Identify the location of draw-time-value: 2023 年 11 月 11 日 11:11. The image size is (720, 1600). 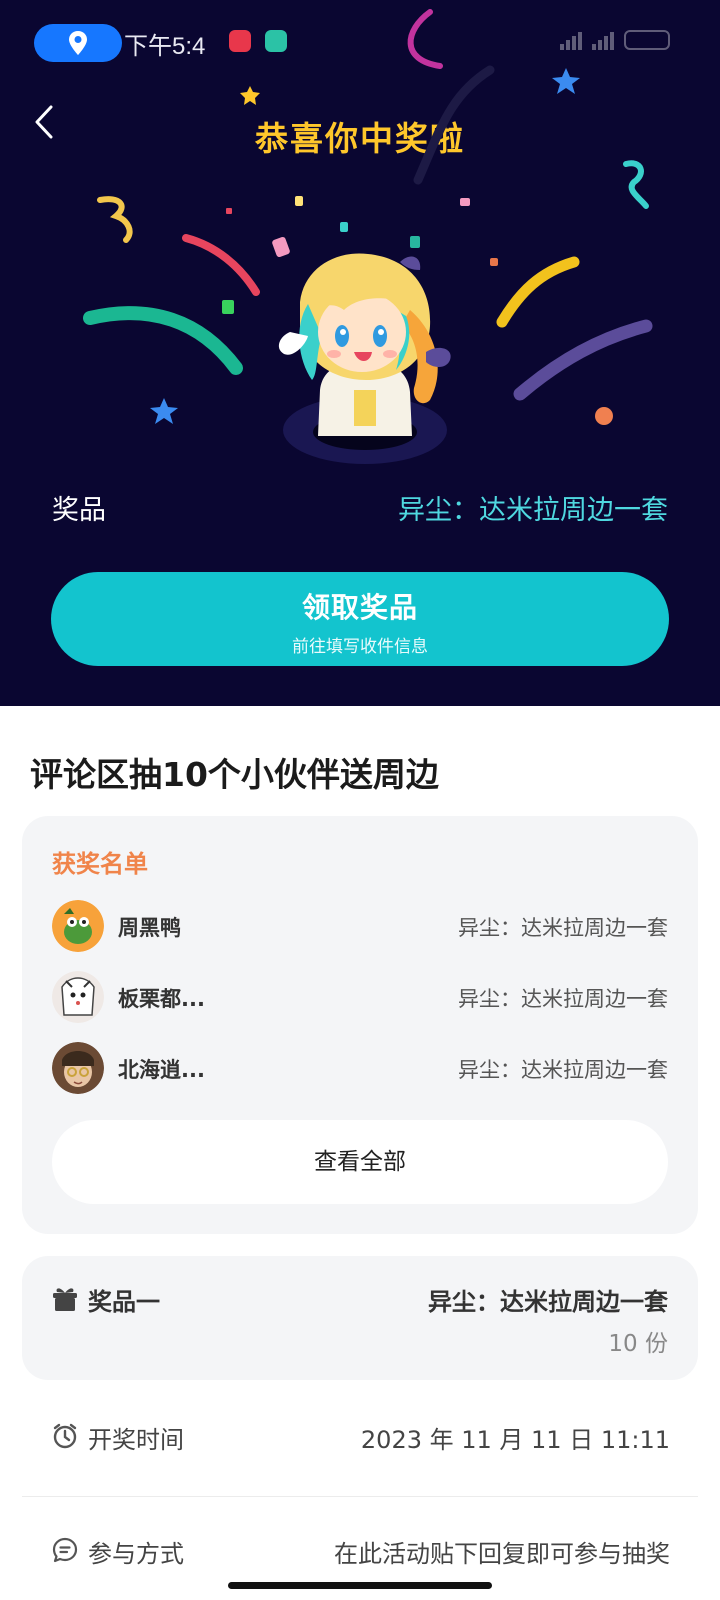
(515, 1440).